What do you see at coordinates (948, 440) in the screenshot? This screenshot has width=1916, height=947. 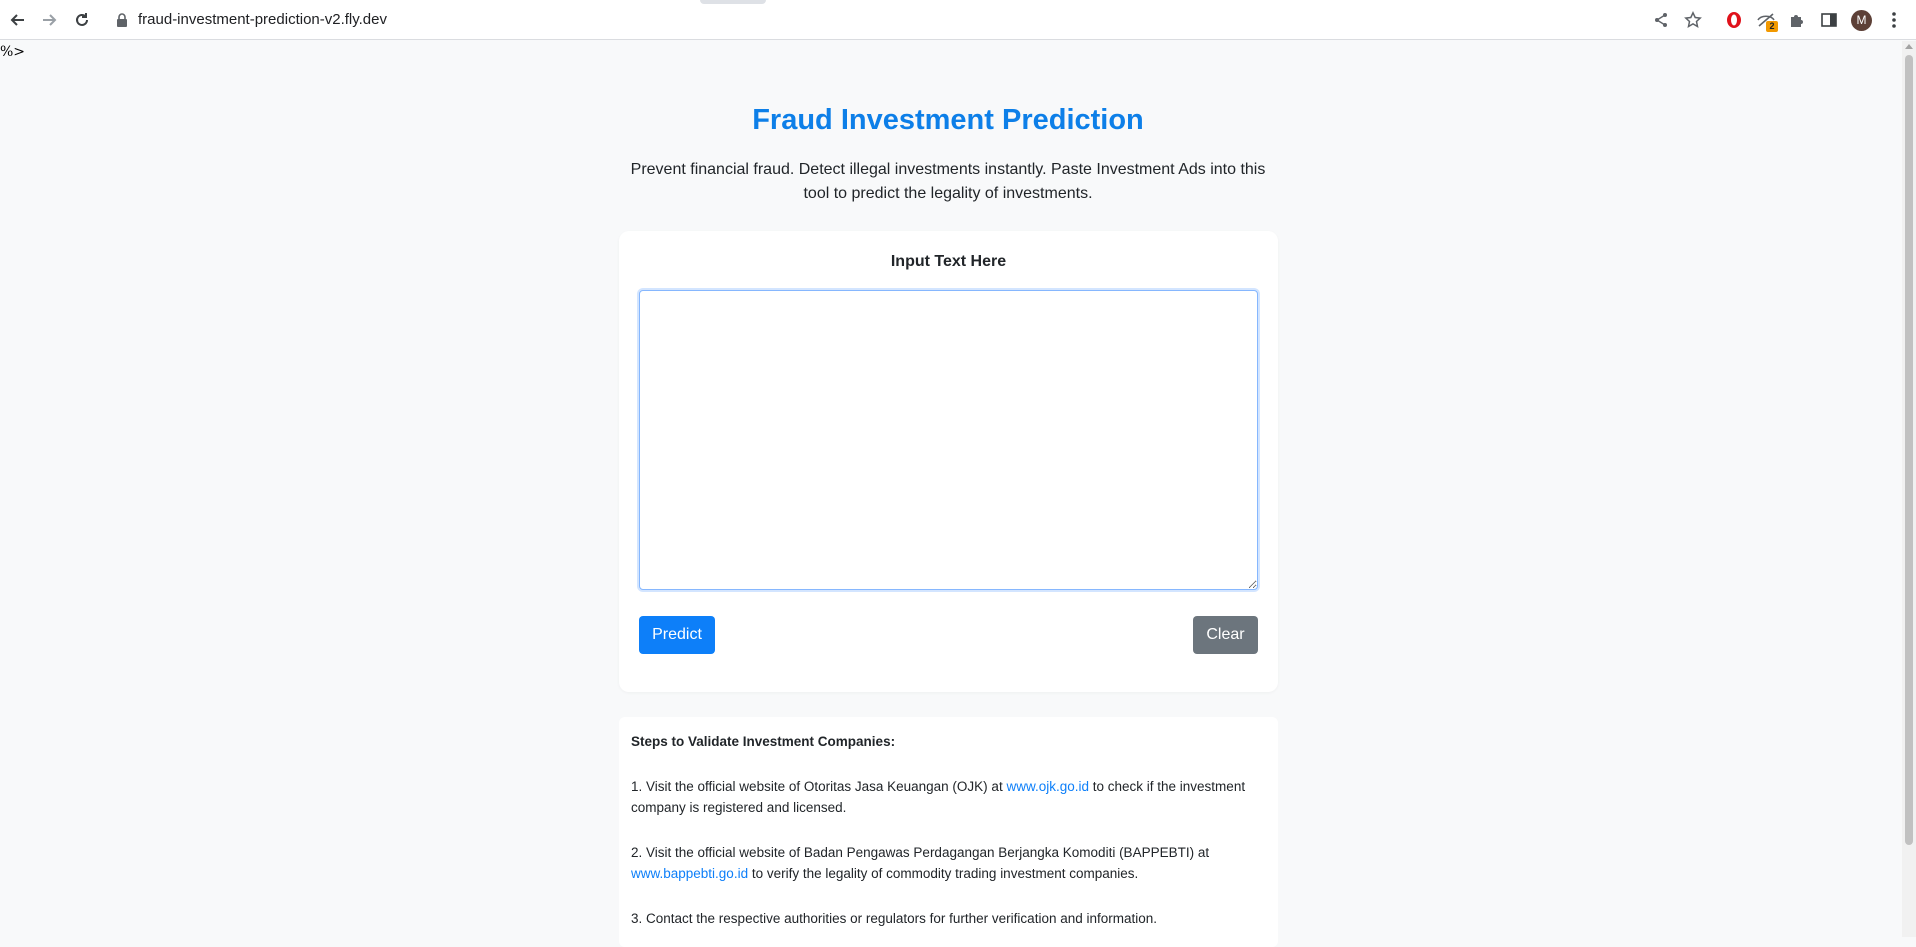 I see `investment-text-input` at bounding box center [948, 440].